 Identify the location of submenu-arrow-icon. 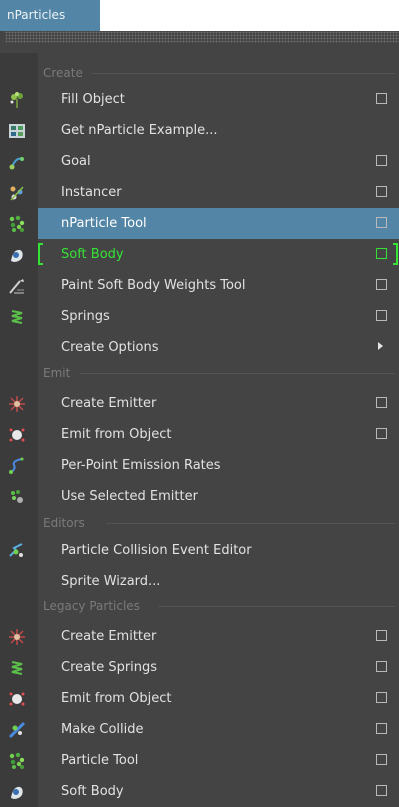
(380, 346).